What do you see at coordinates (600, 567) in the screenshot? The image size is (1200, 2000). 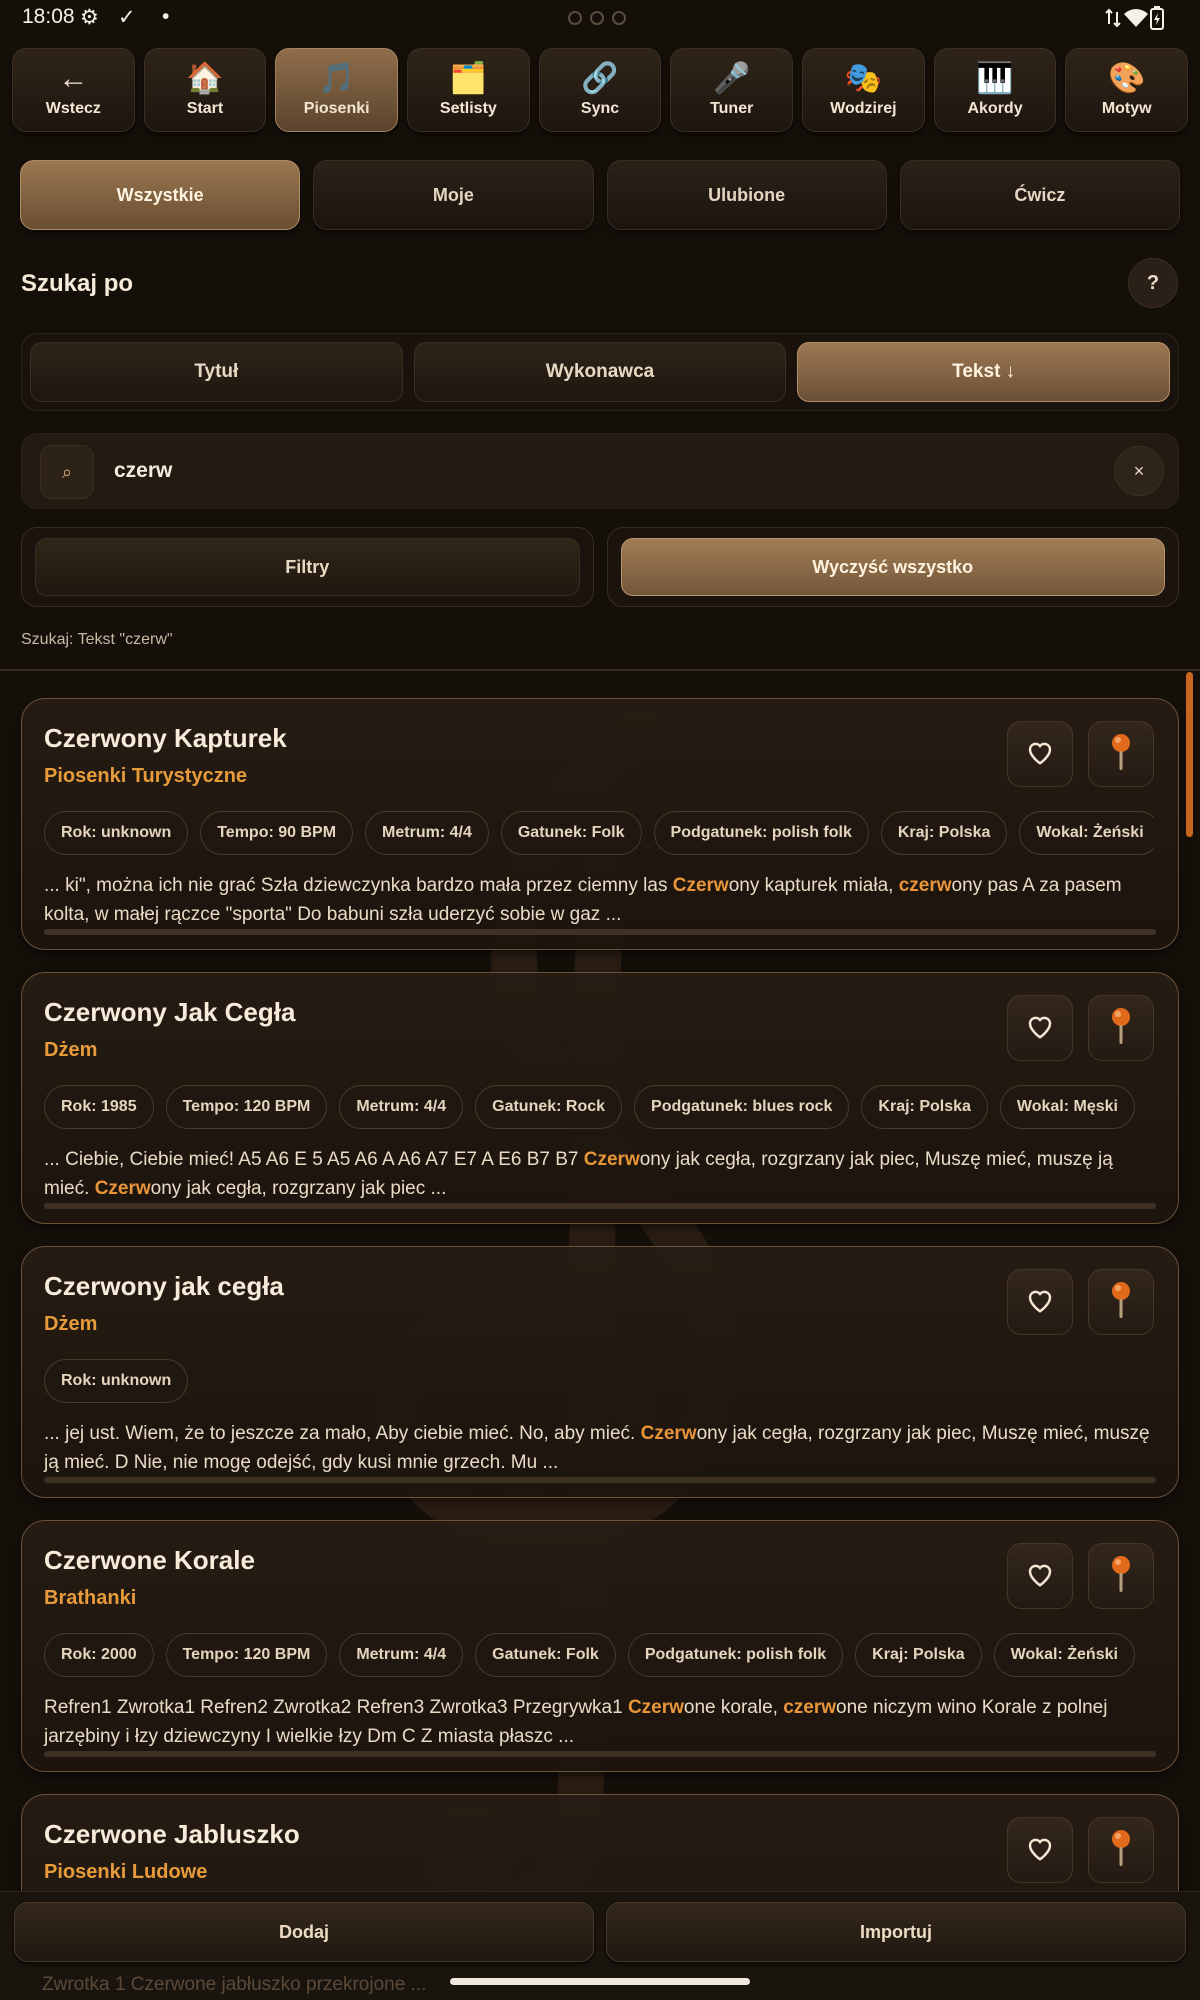 I see `action-buttons: Filtry Wyczyść wszystko` at bounding box center [600, 567].